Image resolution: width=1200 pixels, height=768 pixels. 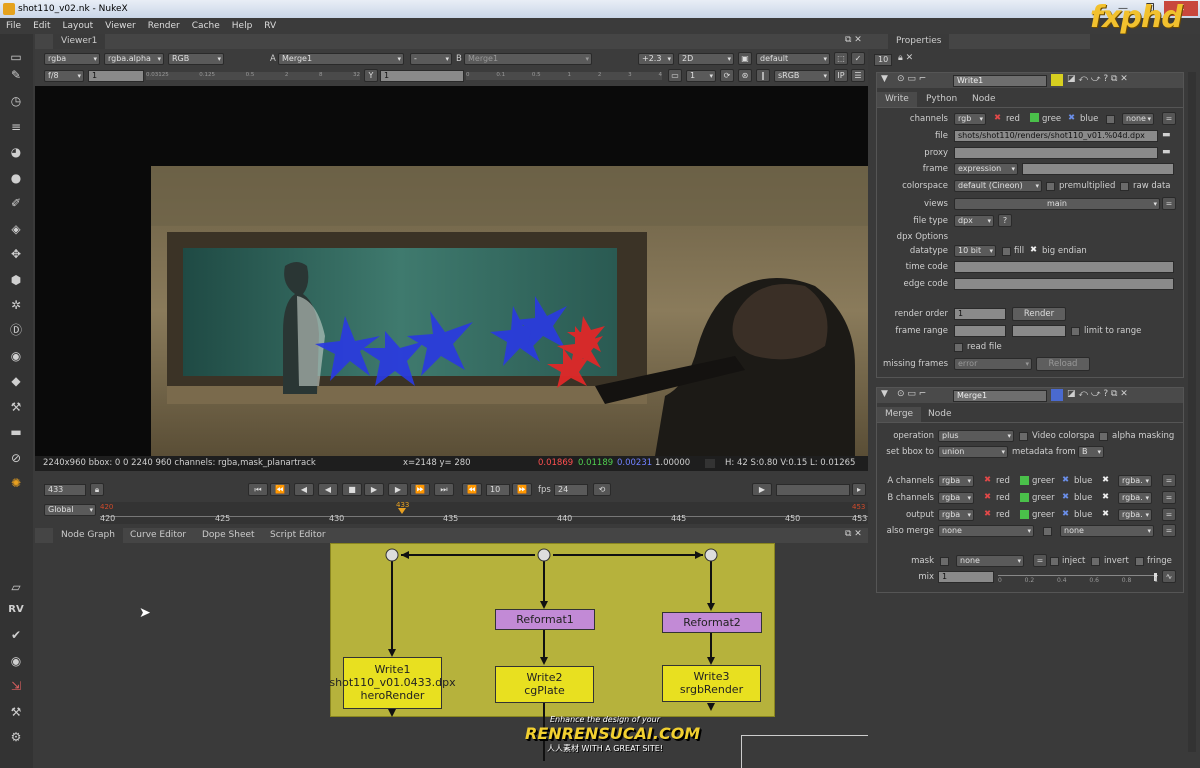 I want to click on out-green-check-icon, so click(x=1024, y=514).